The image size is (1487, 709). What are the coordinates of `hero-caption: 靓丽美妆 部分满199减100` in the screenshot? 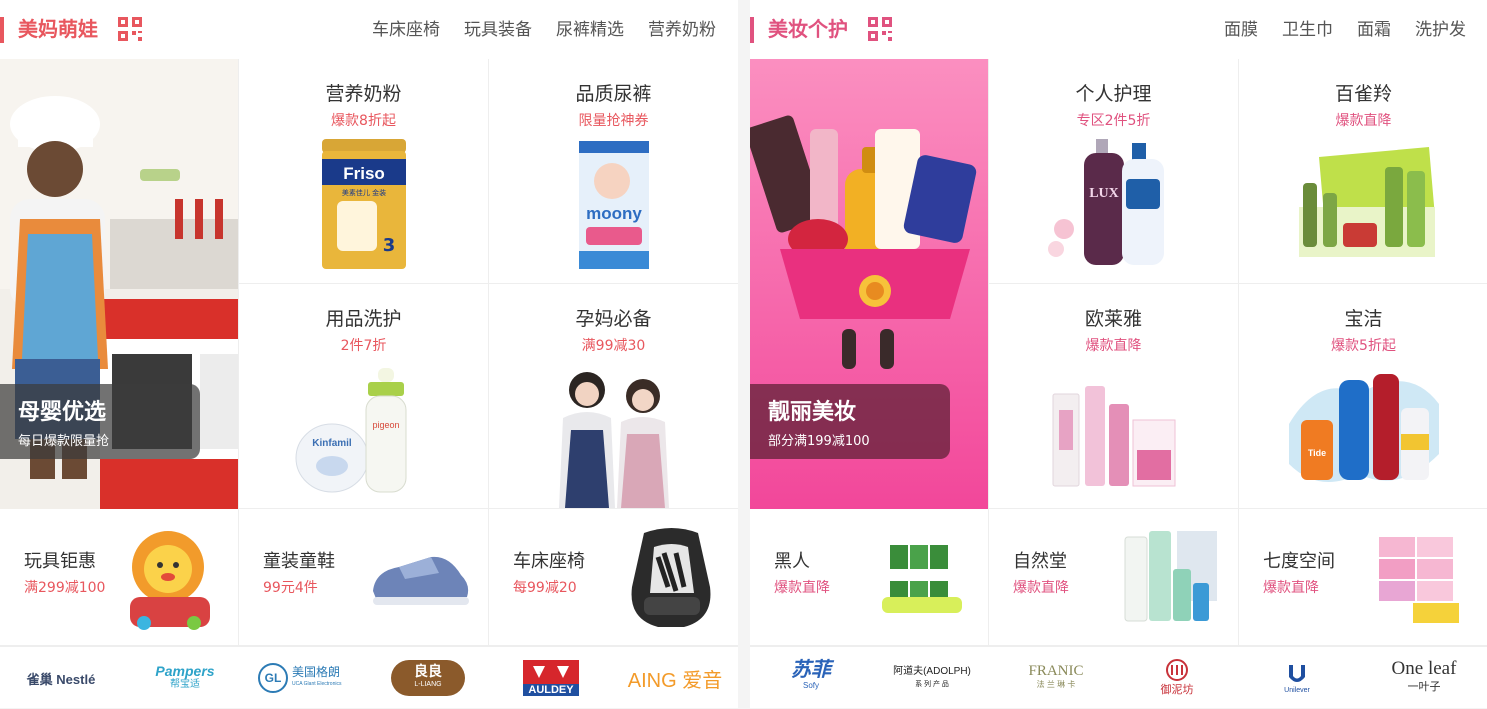 It's located at (850, 421).